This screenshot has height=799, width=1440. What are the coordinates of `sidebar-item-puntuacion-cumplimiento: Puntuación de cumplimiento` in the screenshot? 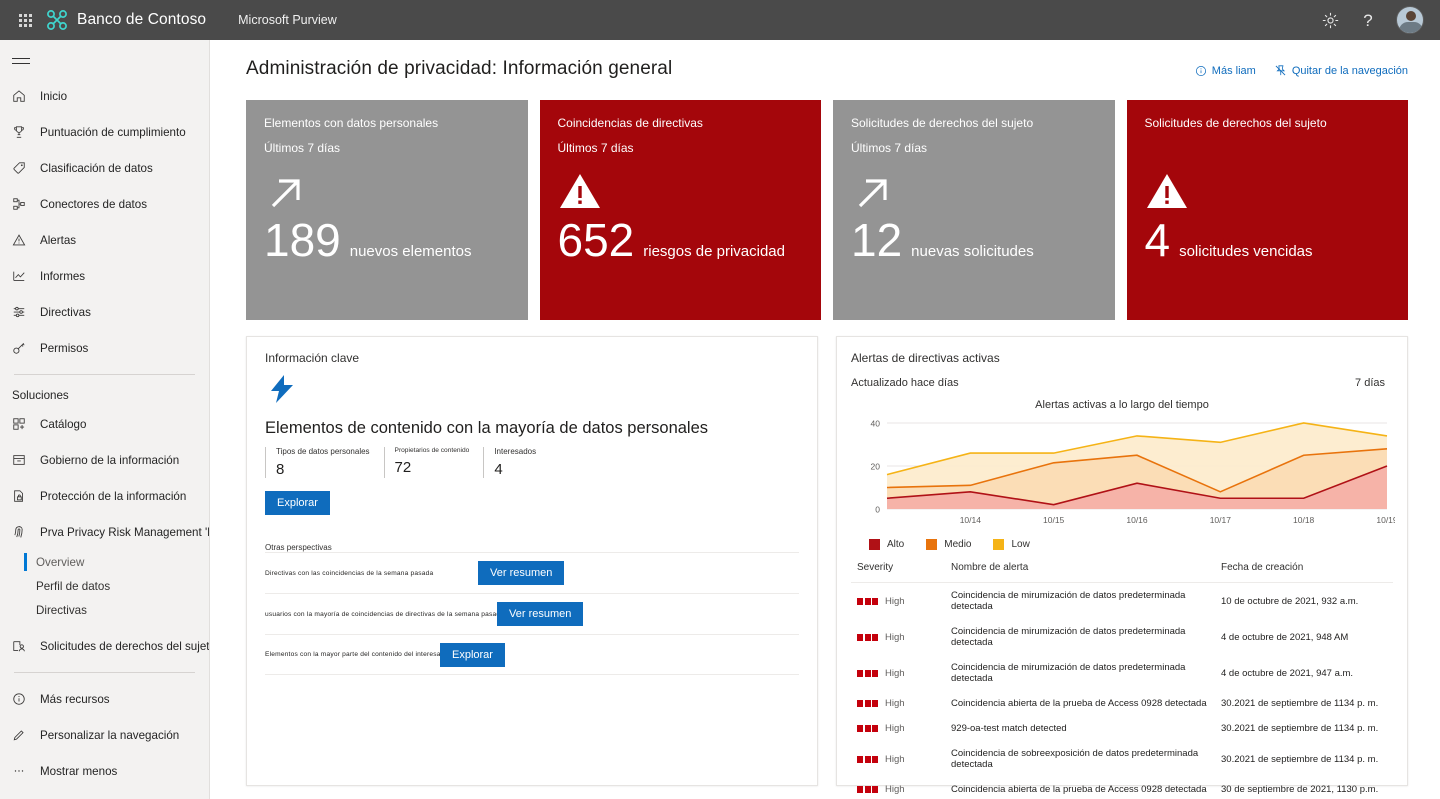 It's located at (104, 132).